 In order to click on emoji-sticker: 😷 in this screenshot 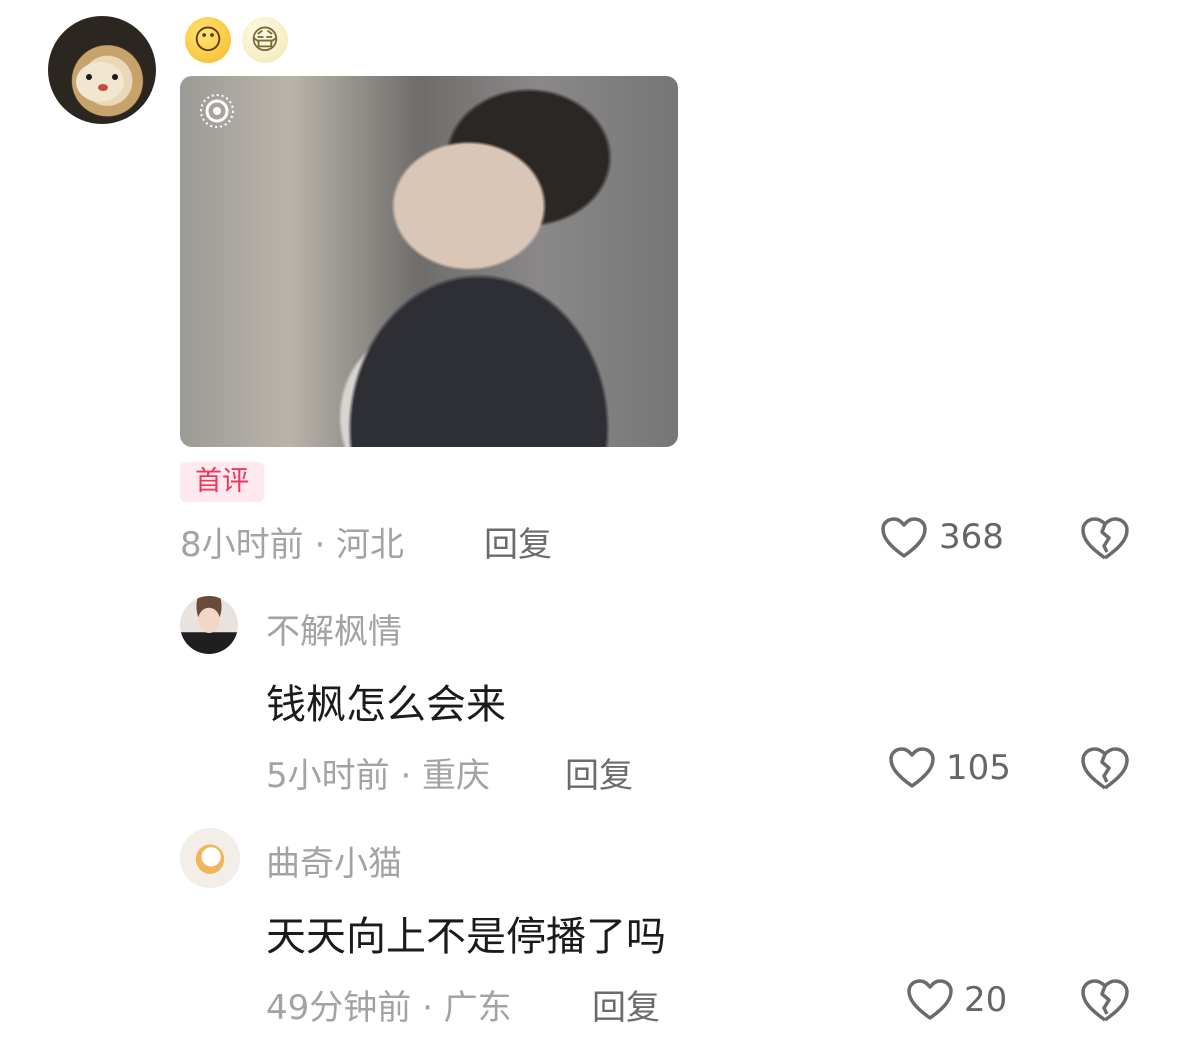, I will do `click(265, 40)`.